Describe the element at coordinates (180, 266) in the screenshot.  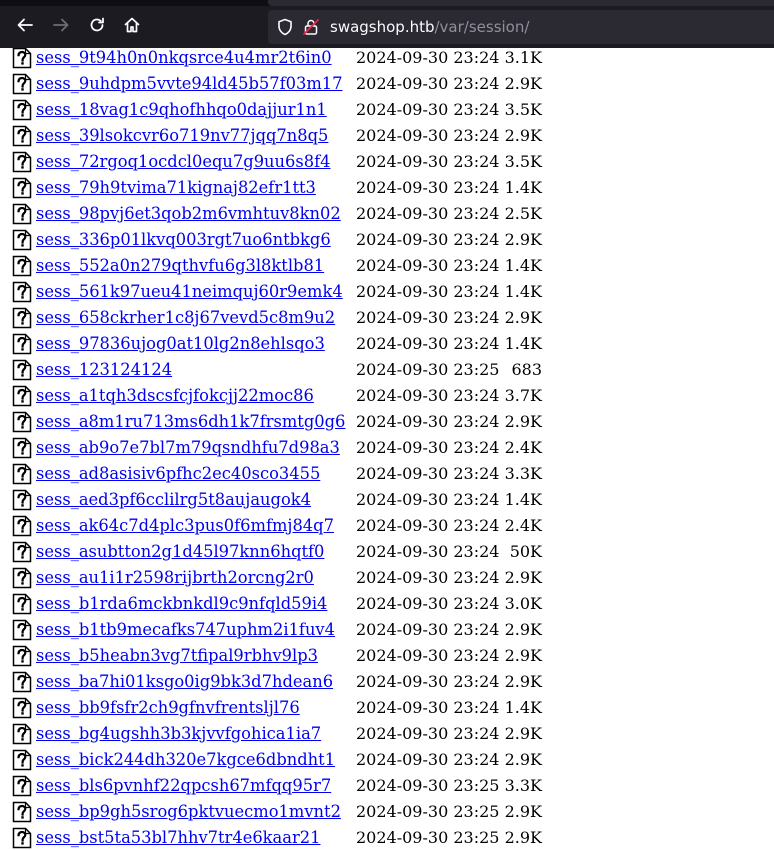
I see `file-link: sess_552a0n279qthvfu6g3l8ktlb81` at that location.